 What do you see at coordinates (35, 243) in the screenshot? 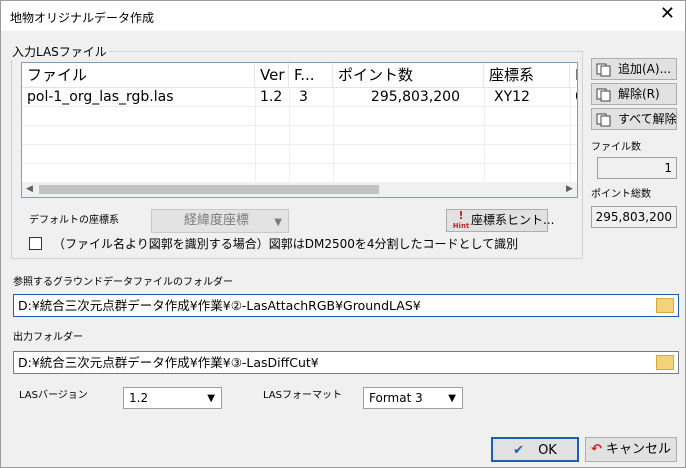
I see `dm2500-checkbox` at bounding box center [35, 243].